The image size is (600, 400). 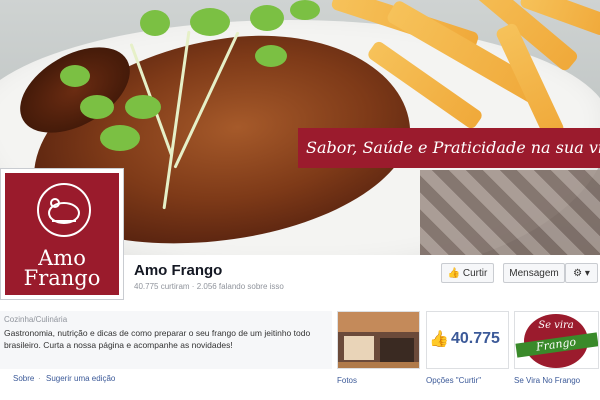 What do you see at coordinates (397, 351) in the screenshot?
I see `display` at bounding box center [397, 351].